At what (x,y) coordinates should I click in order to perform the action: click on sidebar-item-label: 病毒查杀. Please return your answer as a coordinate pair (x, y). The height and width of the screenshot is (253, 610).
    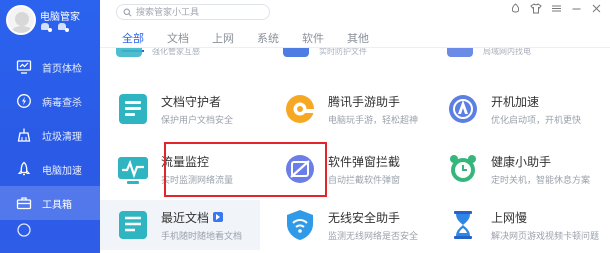
    Looking at the image, I should click on (62, 103).